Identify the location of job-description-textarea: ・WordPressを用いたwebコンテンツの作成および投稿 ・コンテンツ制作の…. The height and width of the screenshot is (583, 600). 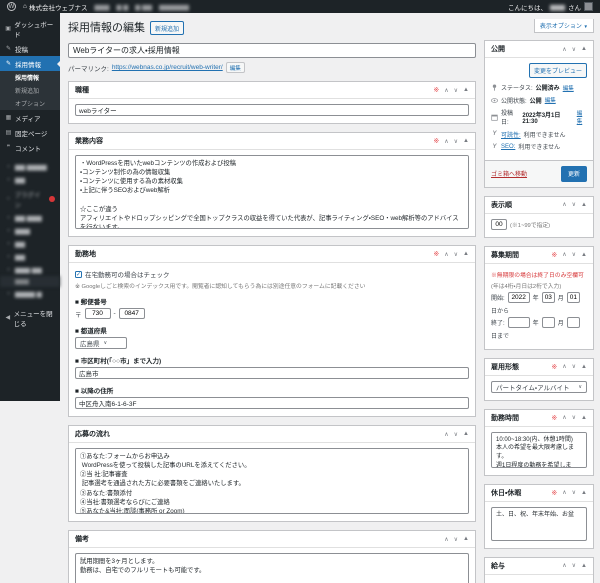
(272, 192).